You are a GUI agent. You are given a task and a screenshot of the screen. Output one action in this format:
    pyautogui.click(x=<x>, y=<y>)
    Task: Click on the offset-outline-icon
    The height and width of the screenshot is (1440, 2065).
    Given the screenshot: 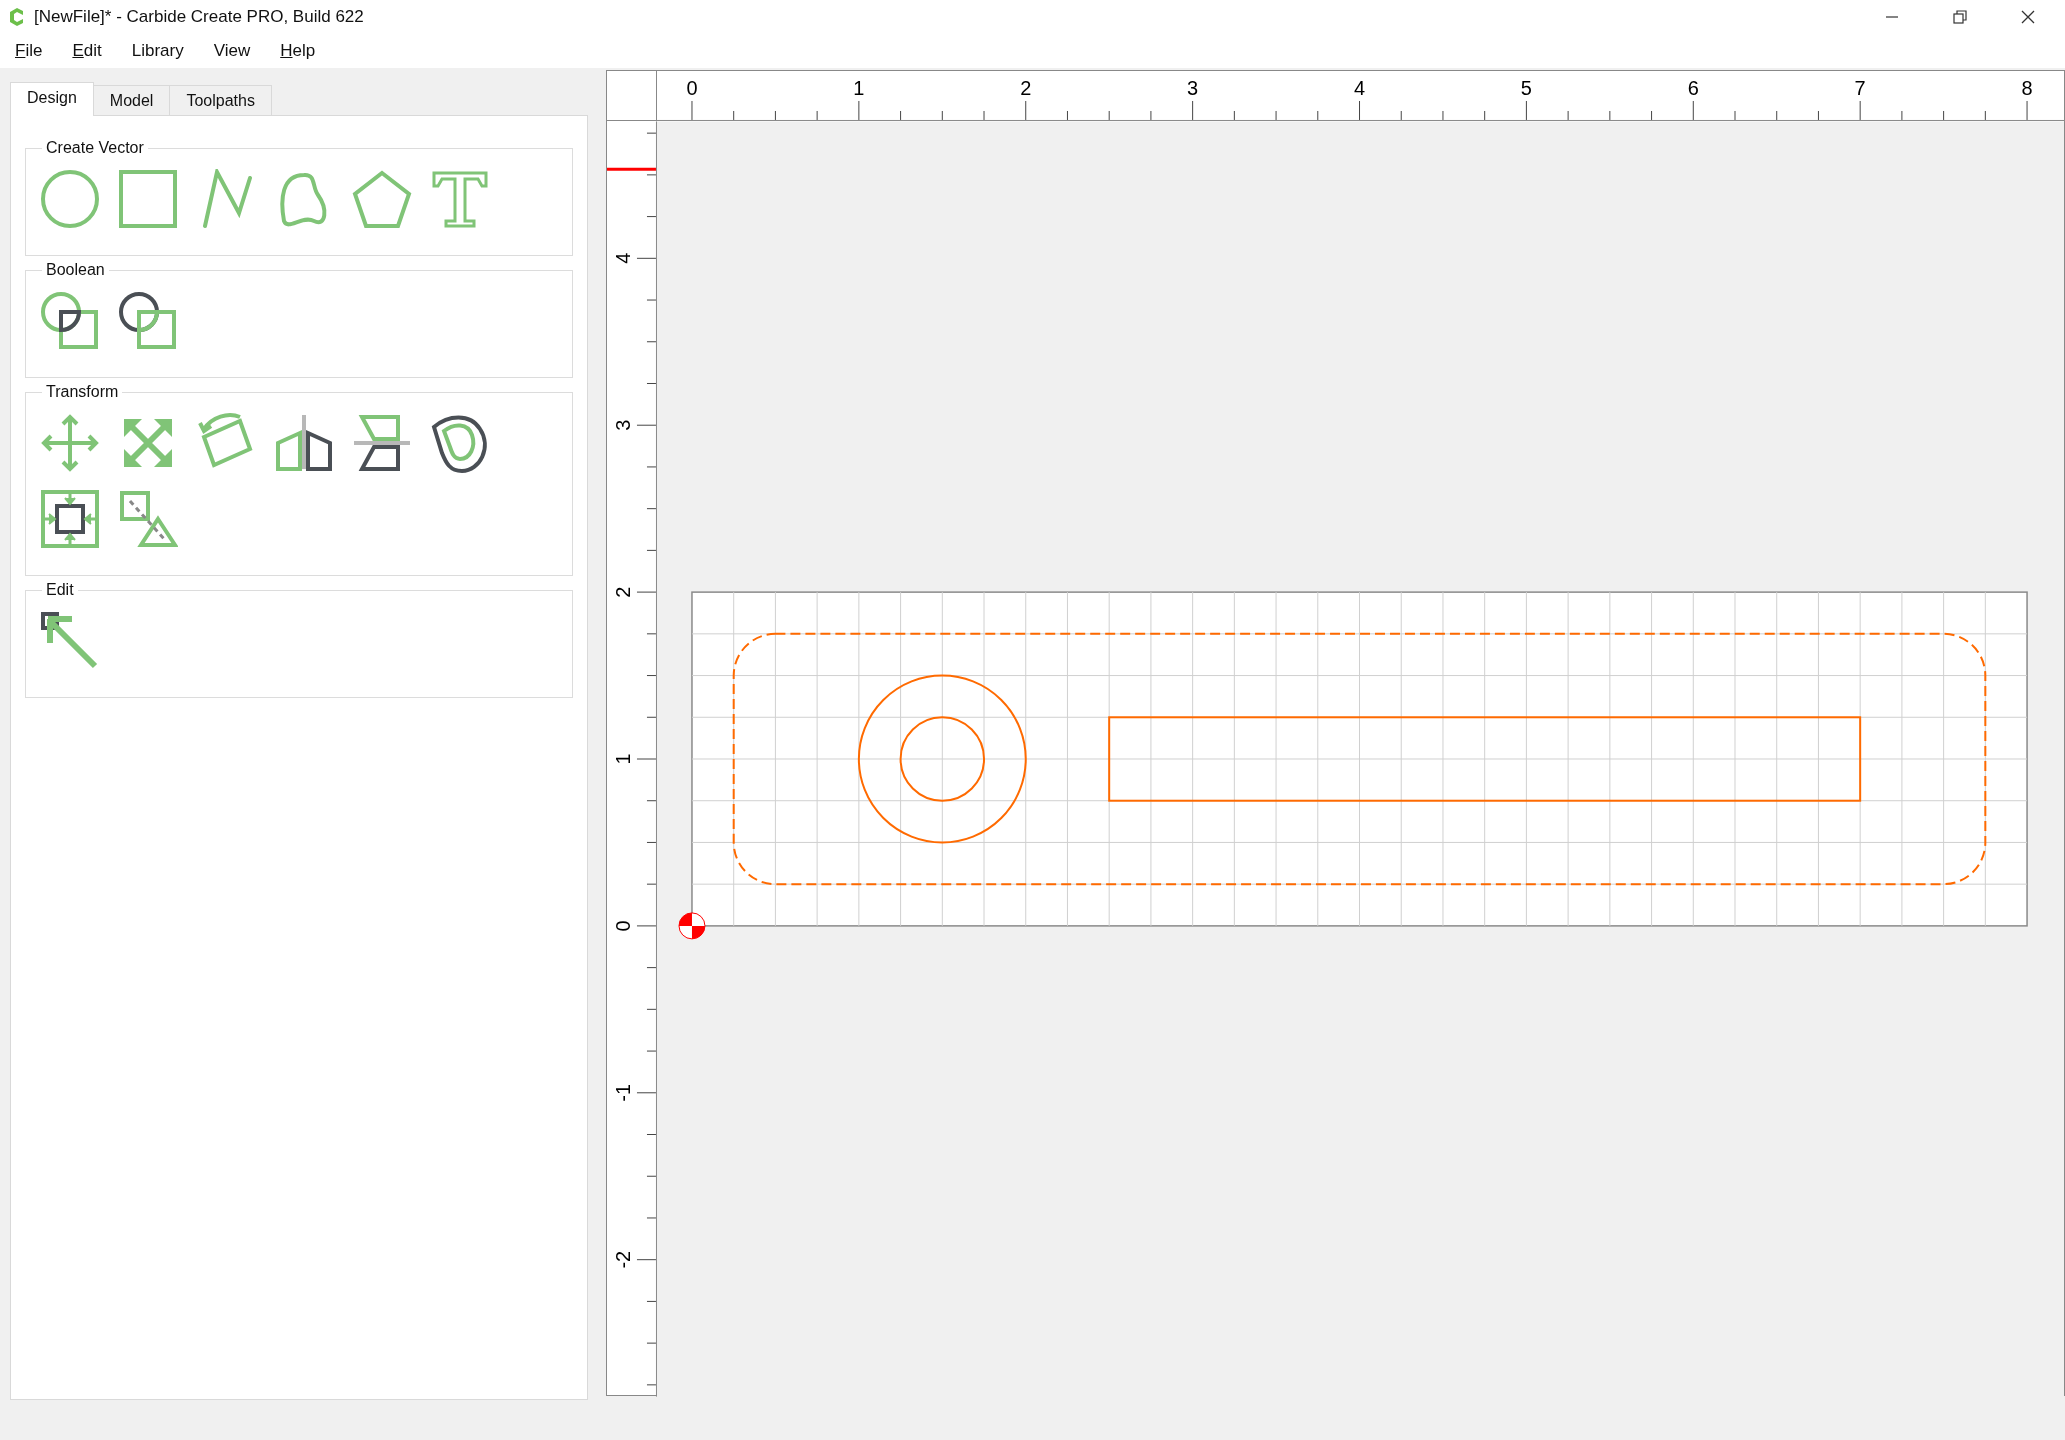 What is the action you would take?
    pyautogui.click(x=460, y=443)
    